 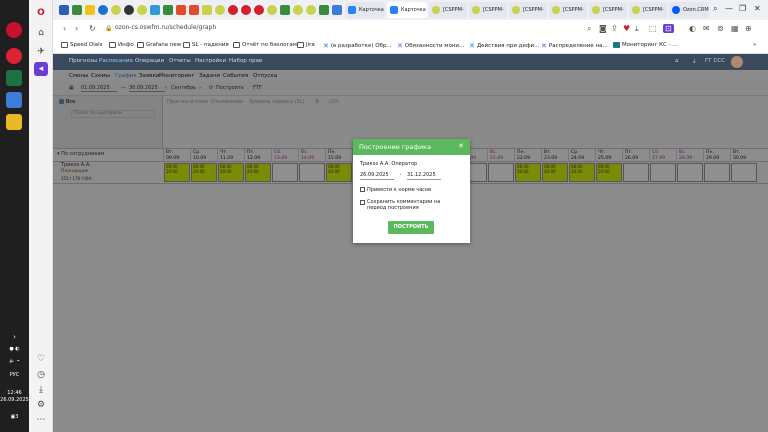 What do you see at coordinates (149, 76) in the screenshot?
I see `sub-requests: Заявки` at bounding box center [149, 76].